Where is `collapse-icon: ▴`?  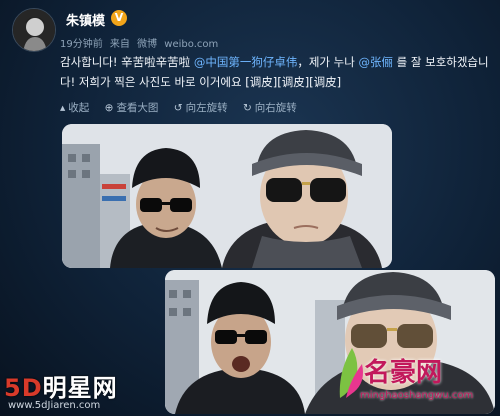 collapse-icon: ▴ is located at coordinates (63, 108).